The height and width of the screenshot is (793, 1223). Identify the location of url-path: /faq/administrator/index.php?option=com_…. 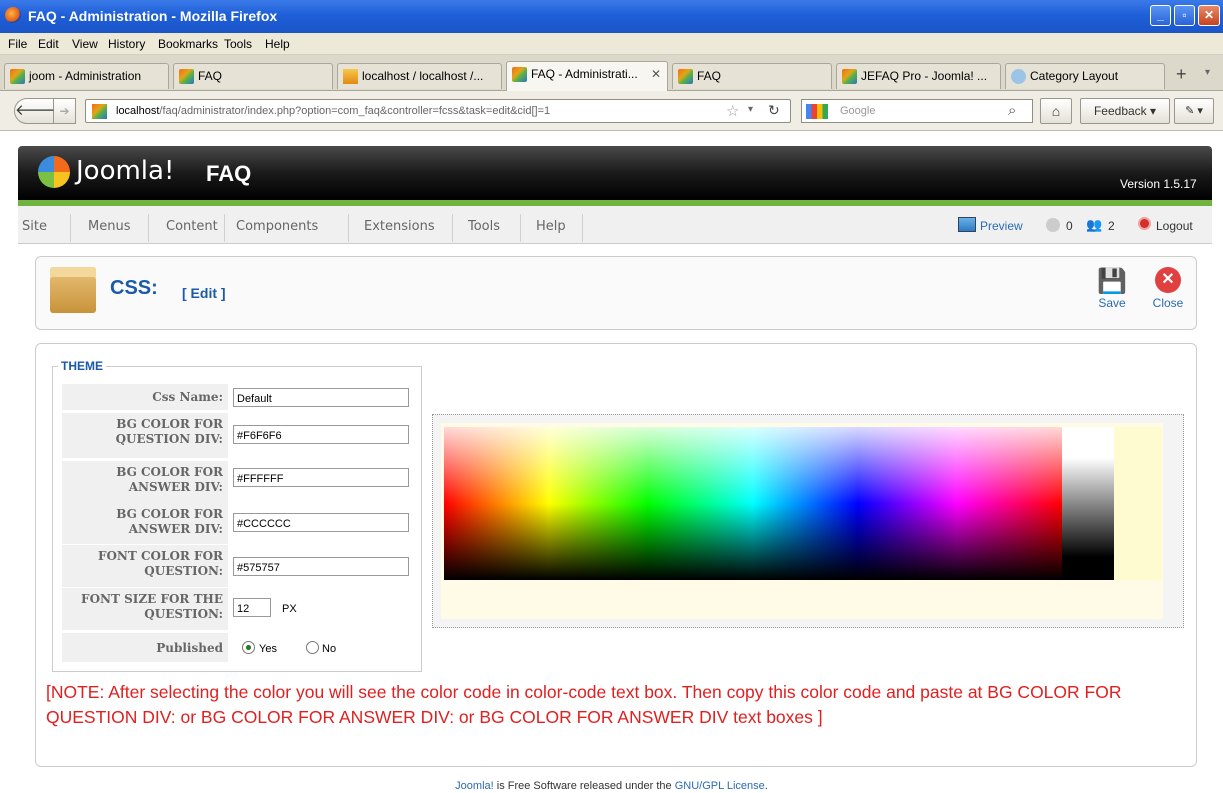
(355, 111).